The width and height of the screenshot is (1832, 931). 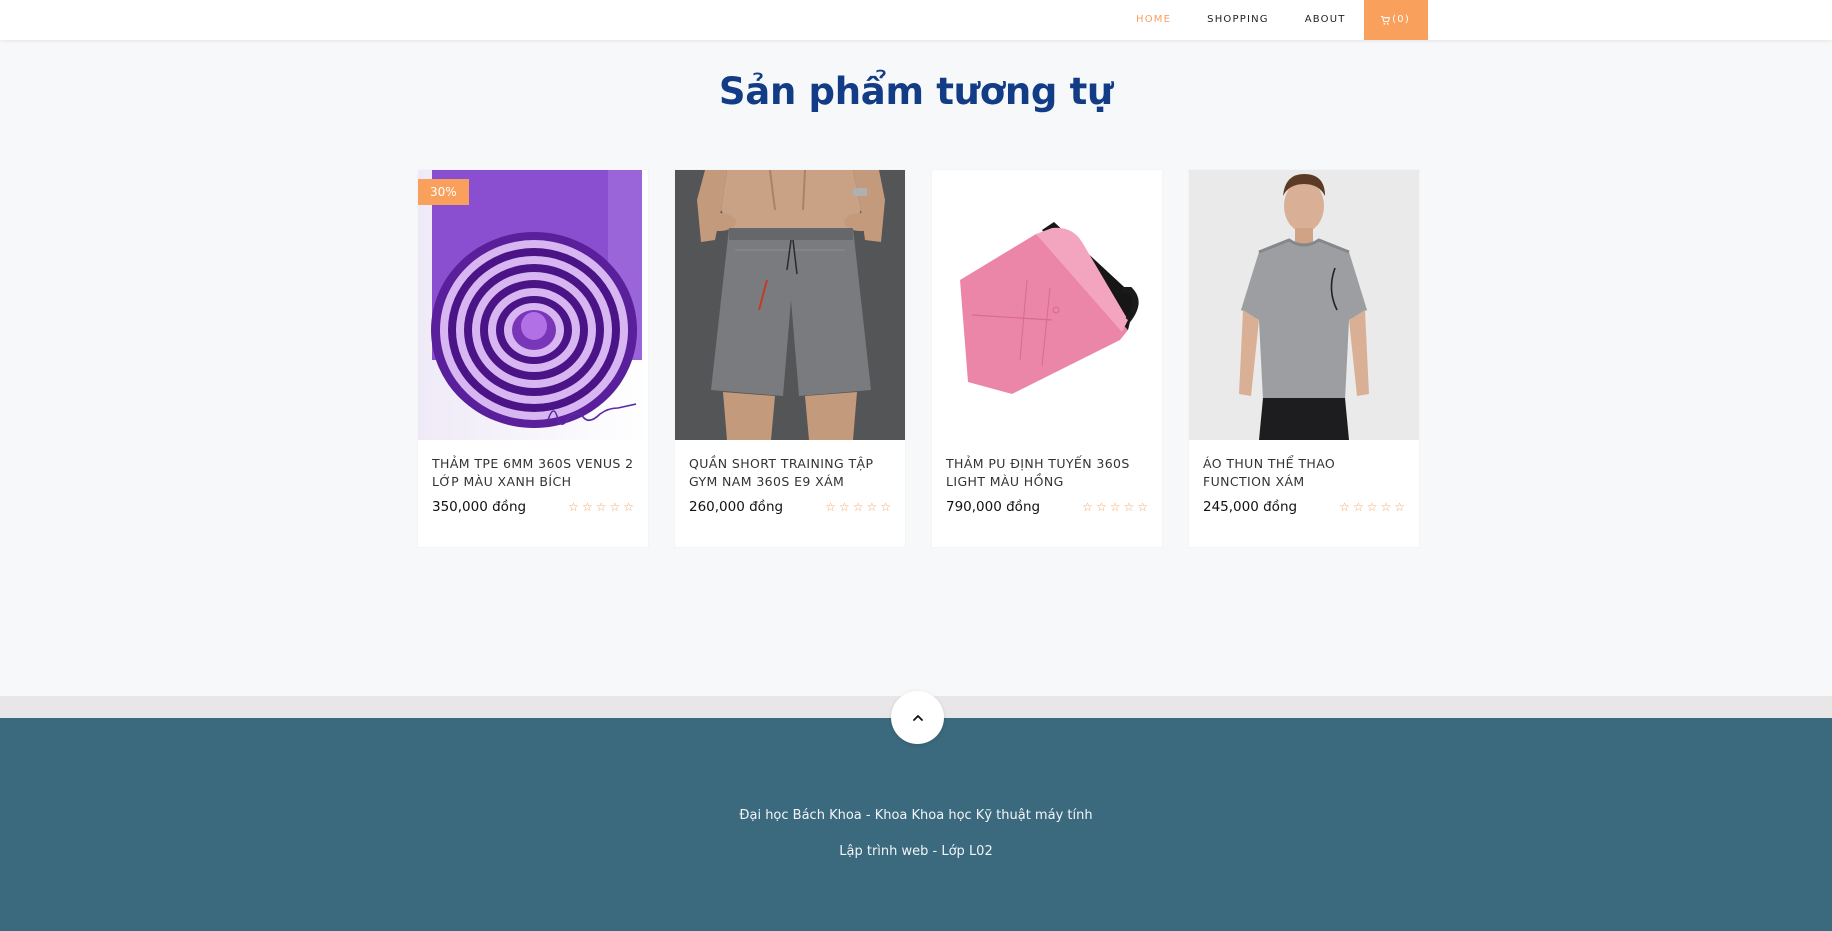 I want to click on product-image-grey-tshirt, so click(x=1304, y=305).